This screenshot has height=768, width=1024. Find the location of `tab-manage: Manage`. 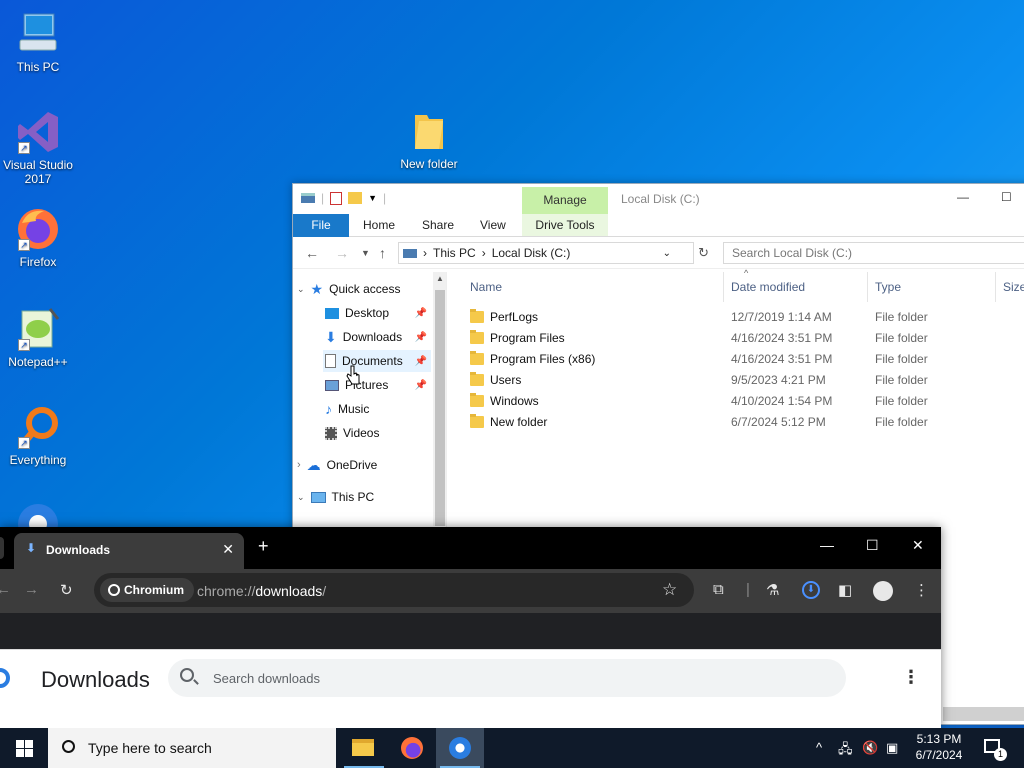

tab-manage: Manage is located at coordinates (565, 200).